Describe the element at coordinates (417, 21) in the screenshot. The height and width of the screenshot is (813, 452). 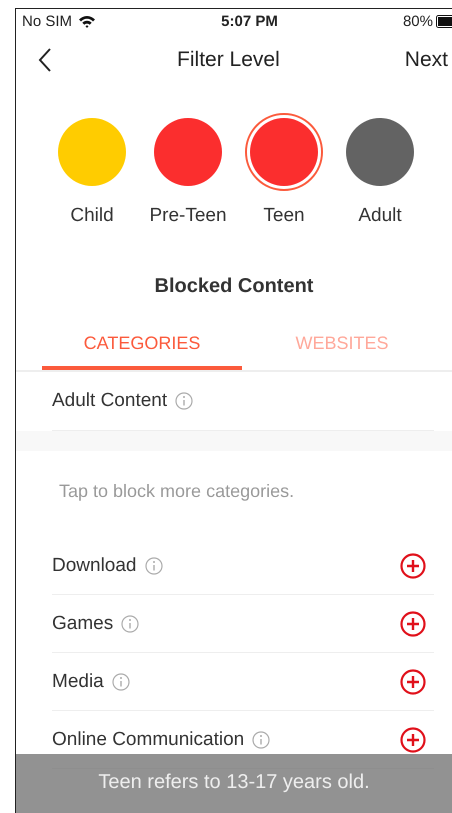
I see `battery-percent: 80%` at that location.